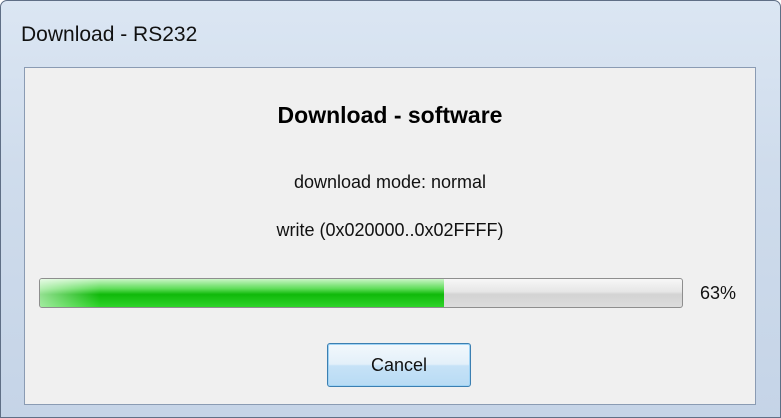  Describe the element at coordinates (109, 34) in the screenshot. I see `window-title: Download - RS232` at that location.